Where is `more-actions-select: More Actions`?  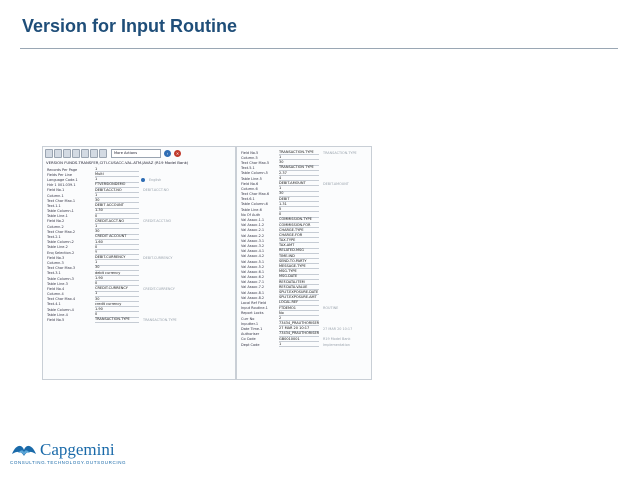 more-actions-select: More Actions is located at coordinates (136, 153).